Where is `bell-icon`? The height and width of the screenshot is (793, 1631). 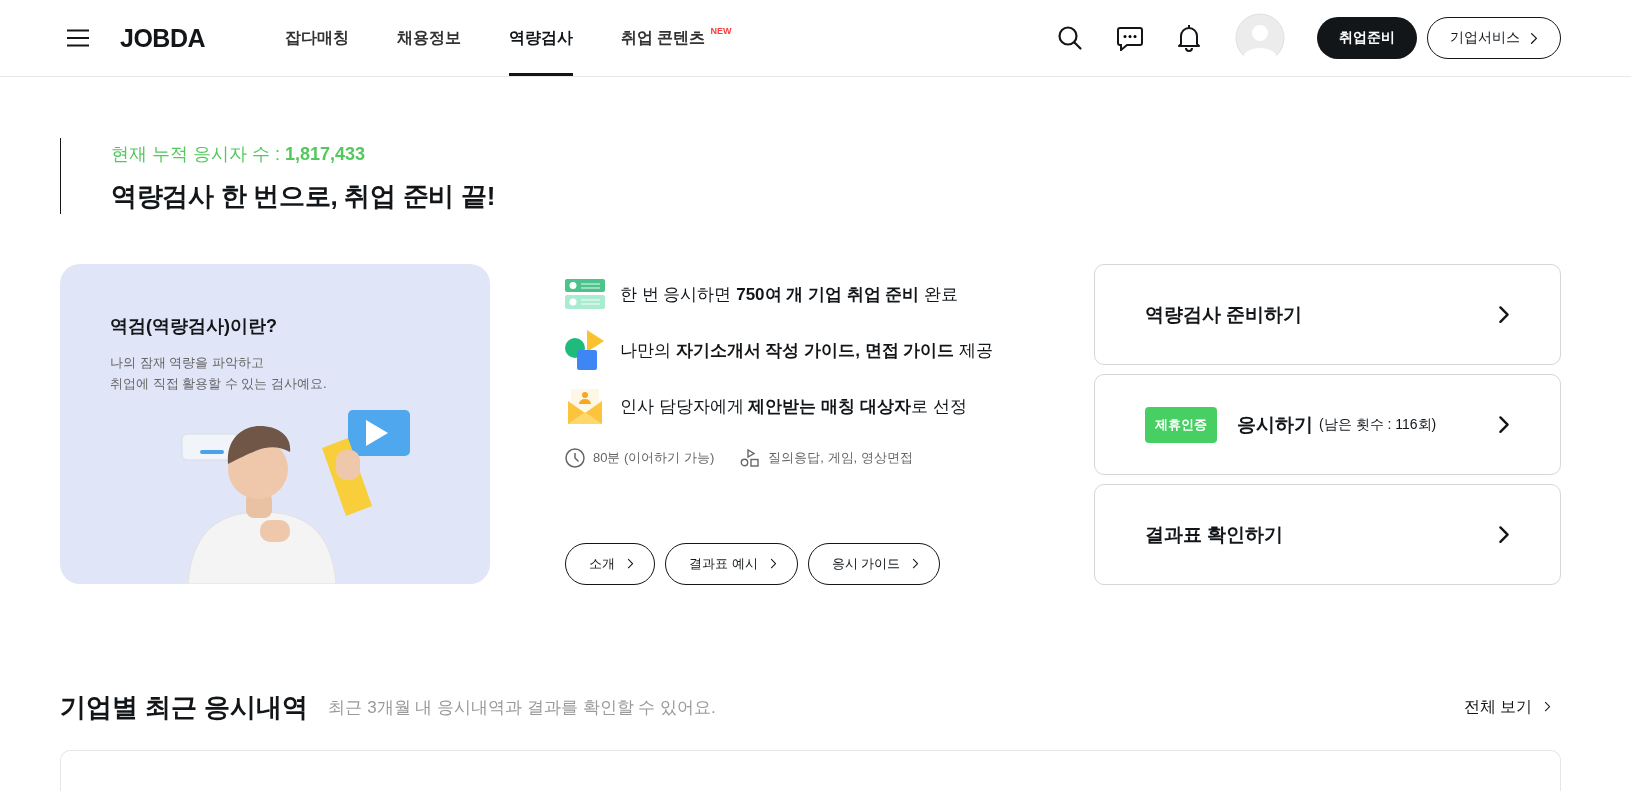 bell-icon is located at coordinates (1189, 38).